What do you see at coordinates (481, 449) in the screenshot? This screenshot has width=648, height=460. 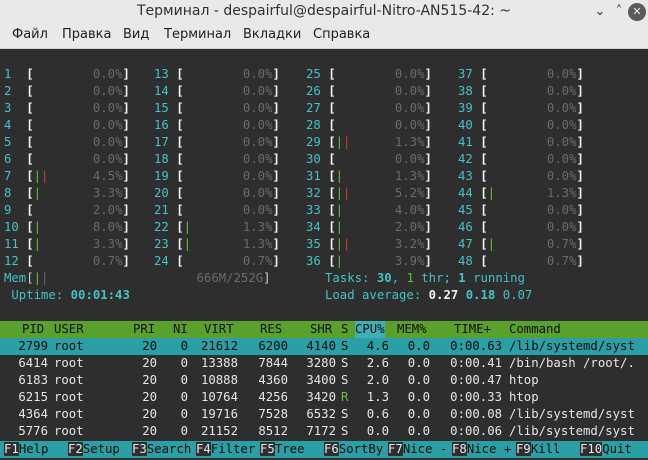 I see `fkey-f8: F8Nice +` at bounding box center [481, 449].